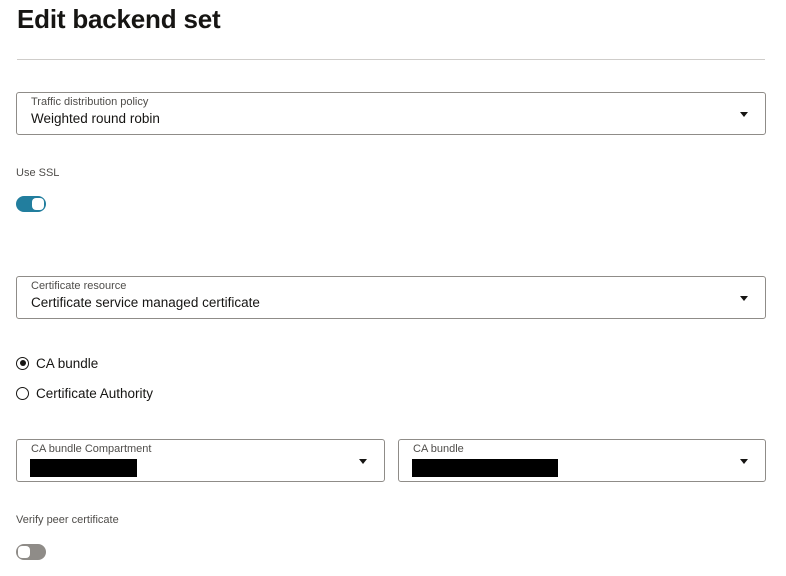  I want to click on use-ssl-toggle, so click(31, 204).